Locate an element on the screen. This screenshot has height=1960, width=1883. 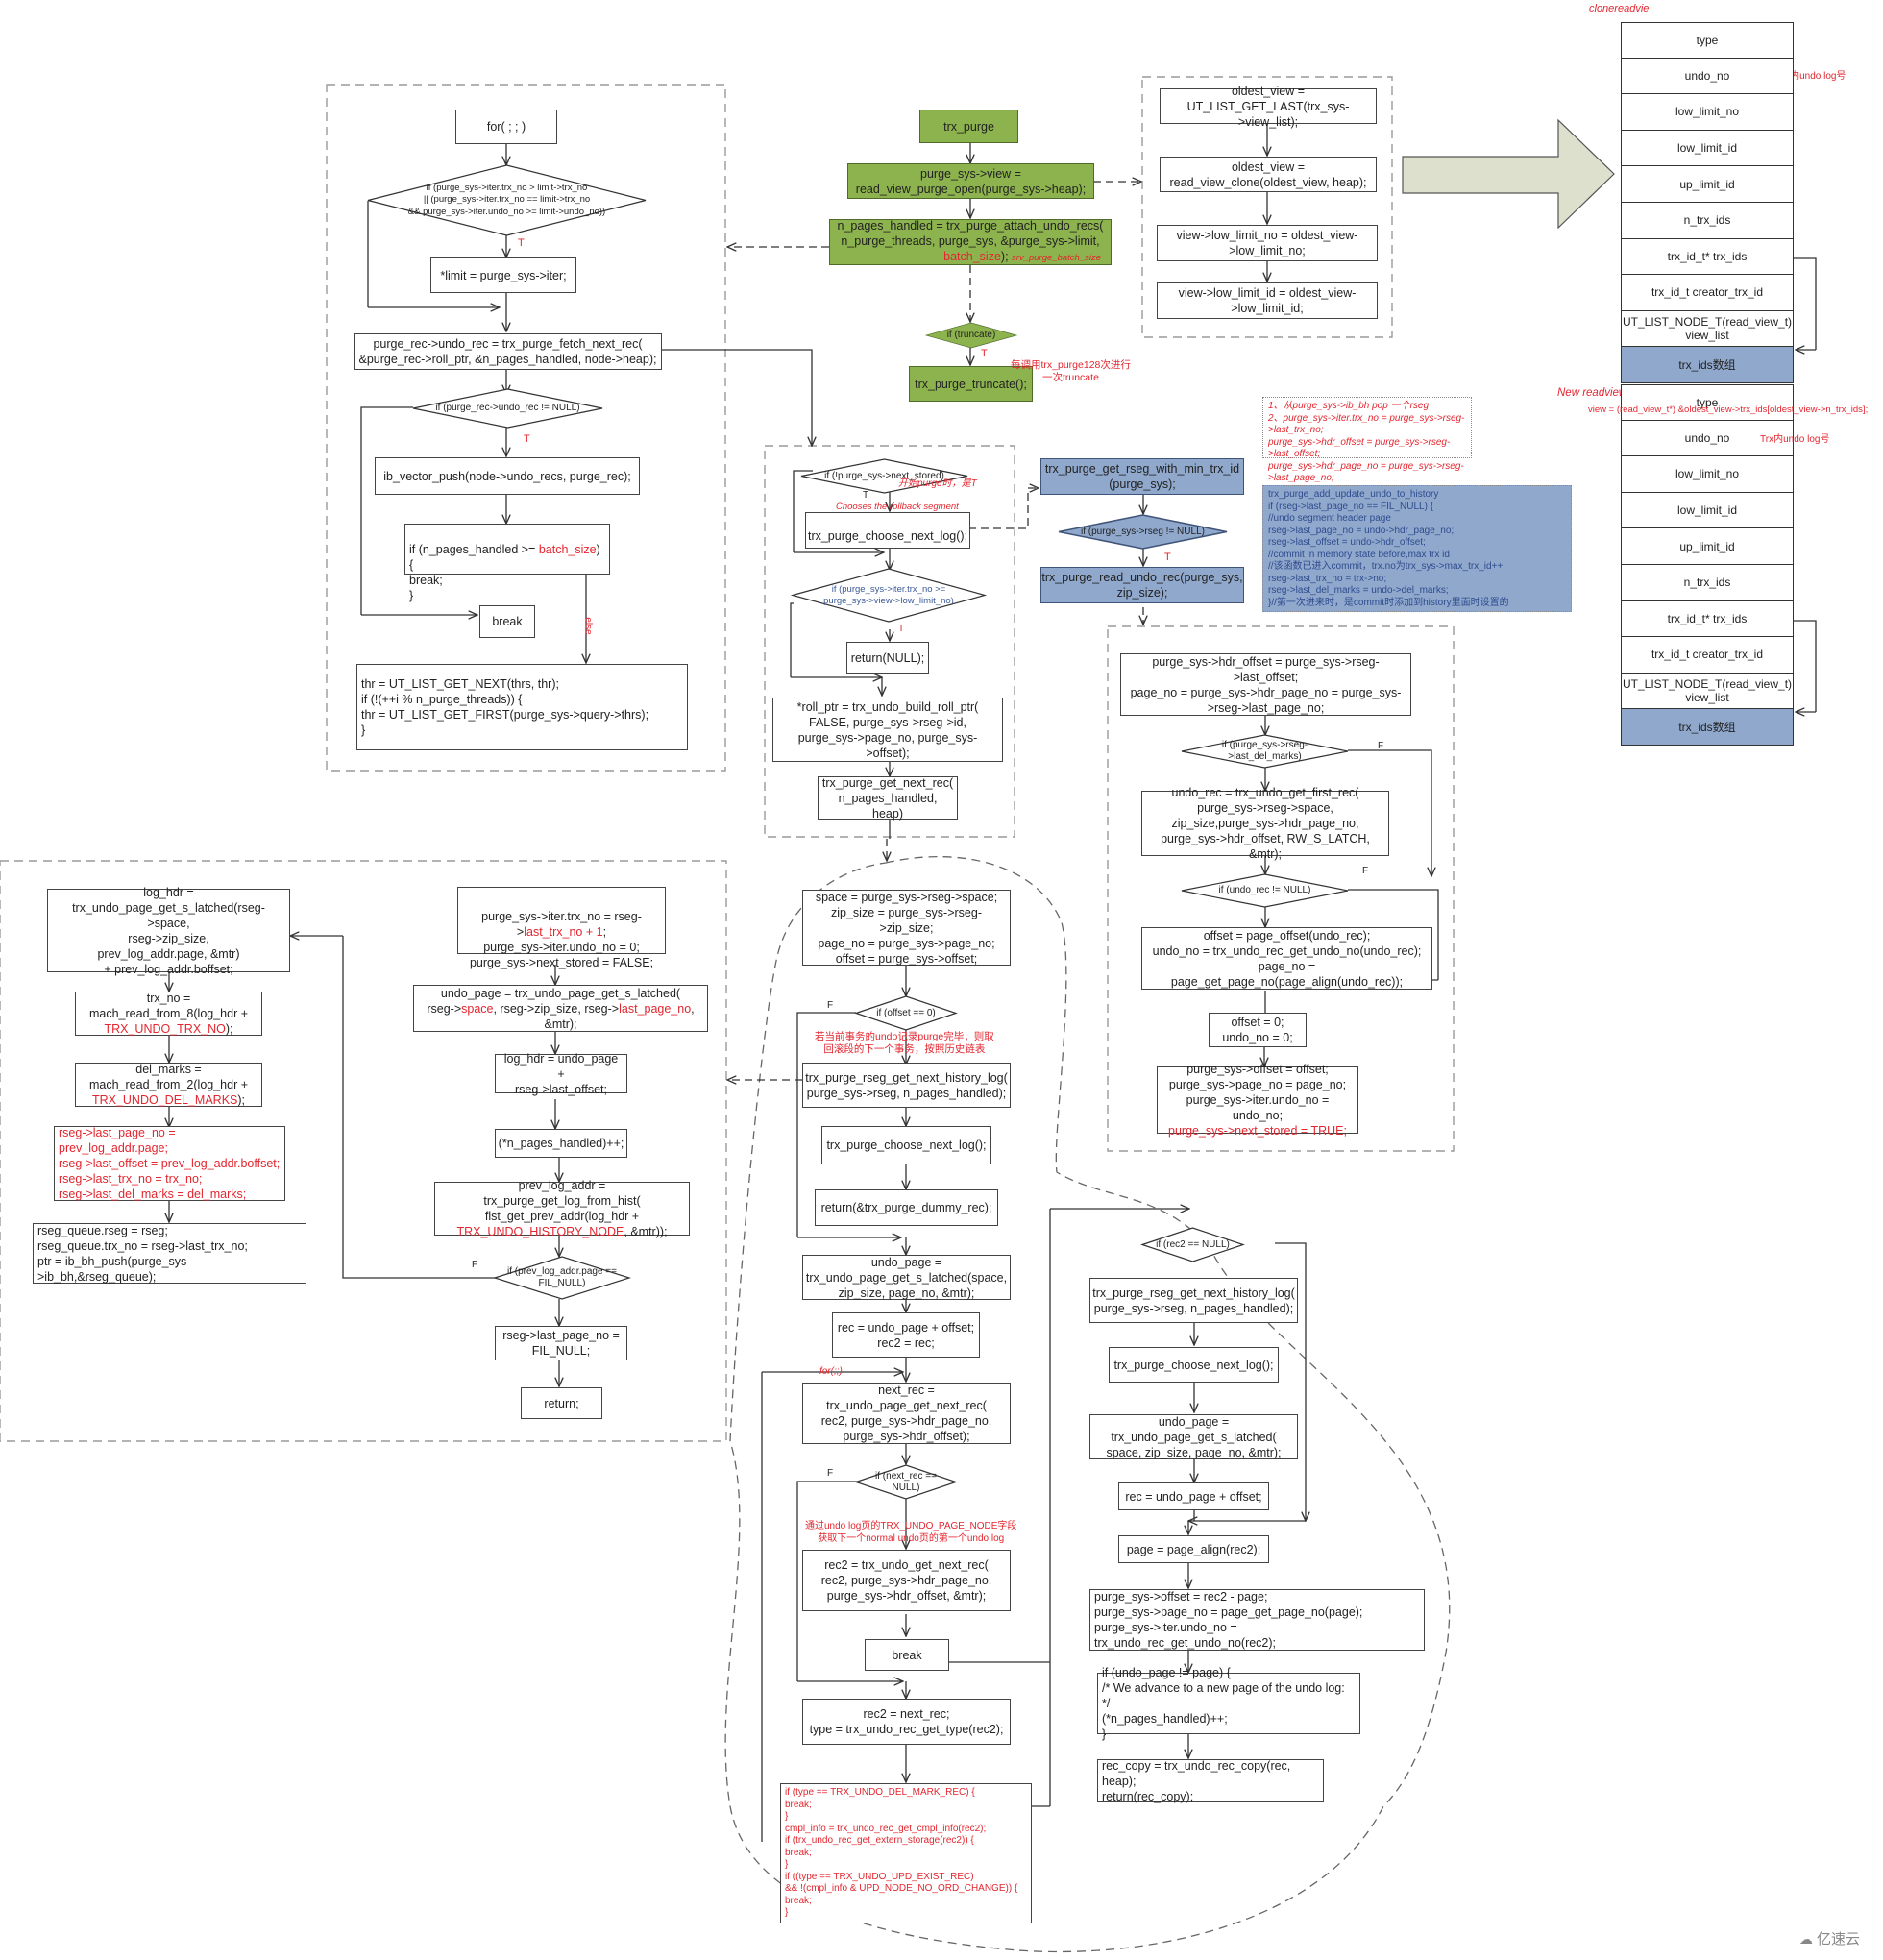
undo-page-line1: undo_page = trx_undo_page_get_s_latched( is located at coordinates (560, 993).